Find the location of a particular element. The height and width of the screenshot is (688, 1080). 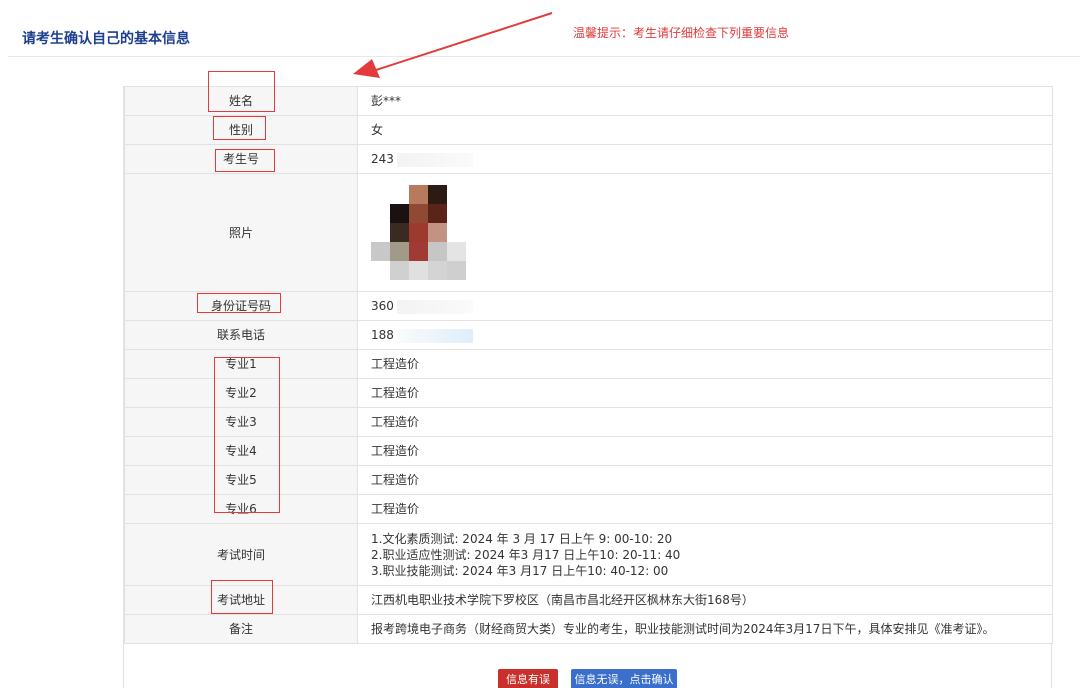

name-value-text: 彭*** is located at coordinates (386, 101).